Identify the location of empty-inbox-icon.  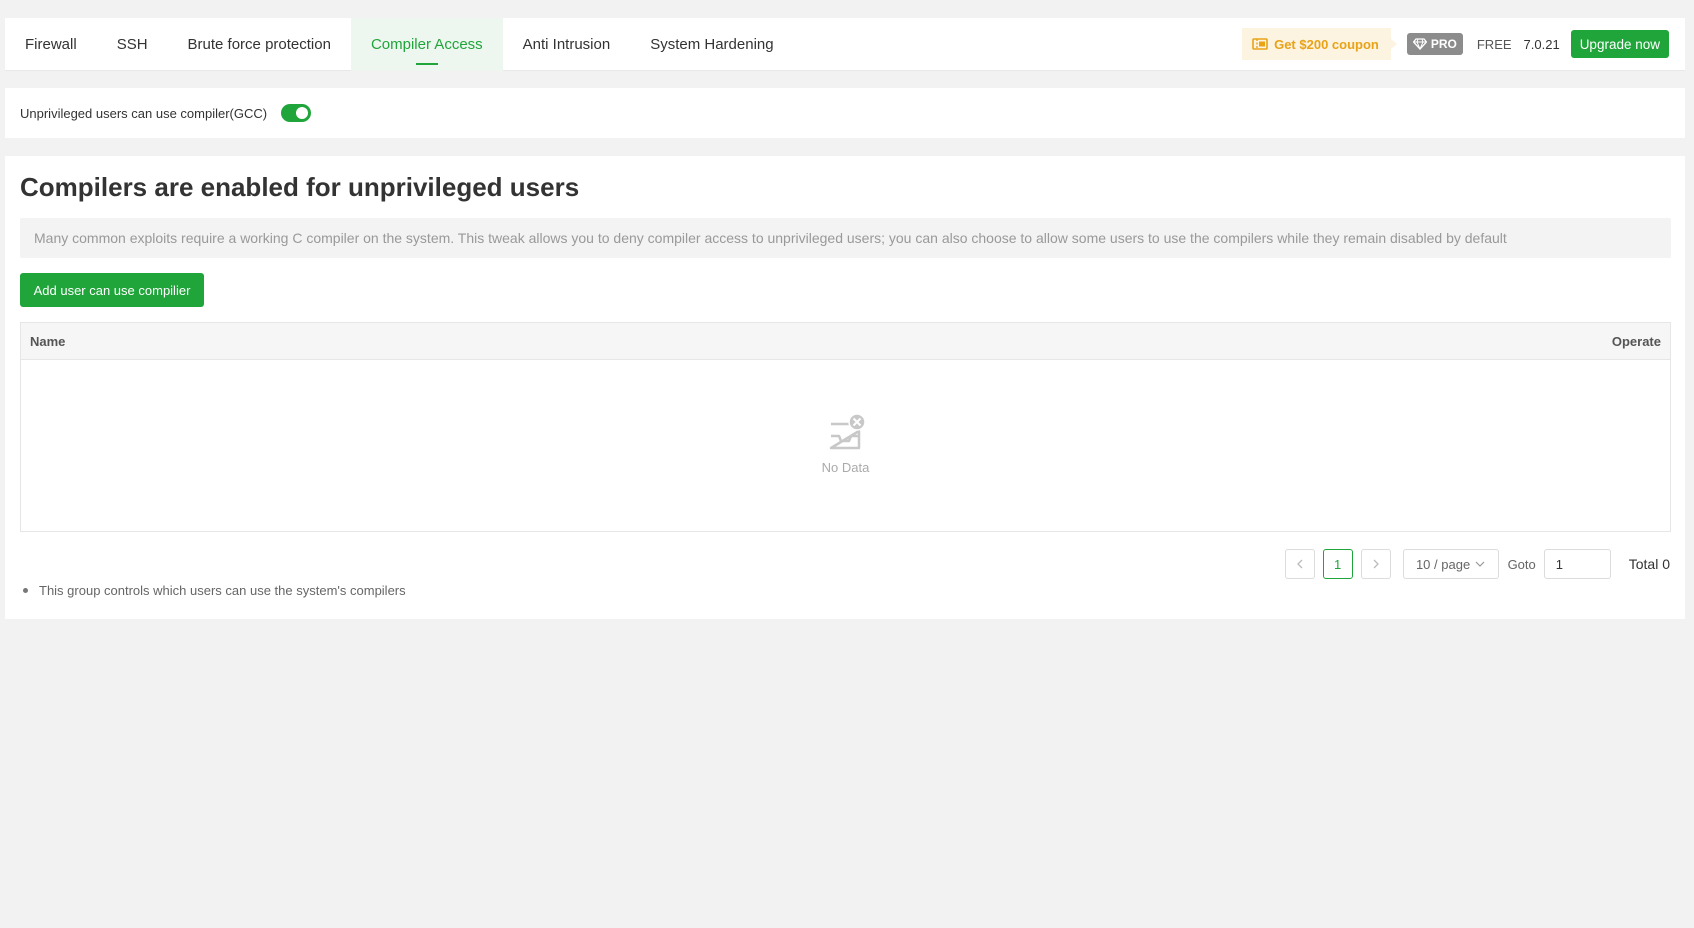
(847, 431).